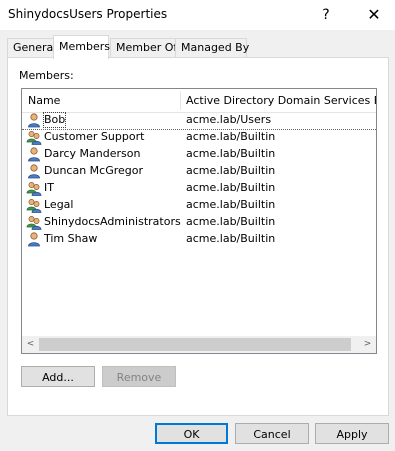  Describe the element at coordinates (49, 187) in the screenshot. I see `member-name: IT` at that location.